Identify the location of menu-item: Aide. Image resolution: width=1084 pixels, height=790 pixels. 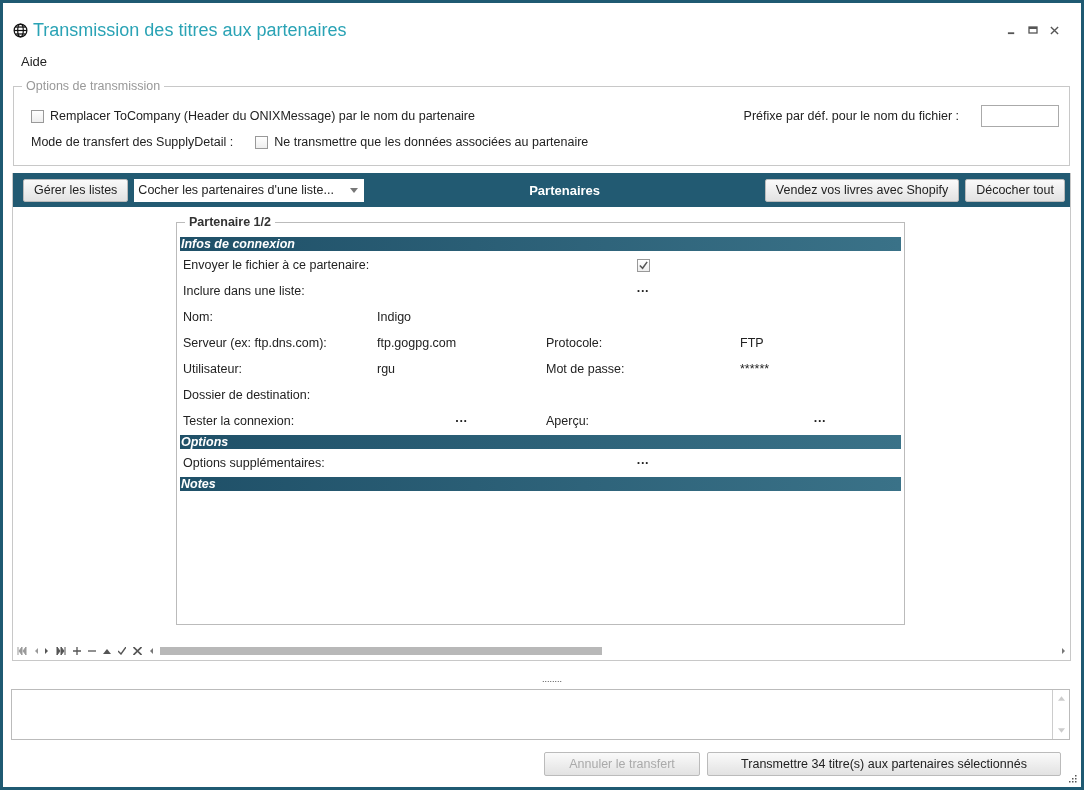
(34, 61).